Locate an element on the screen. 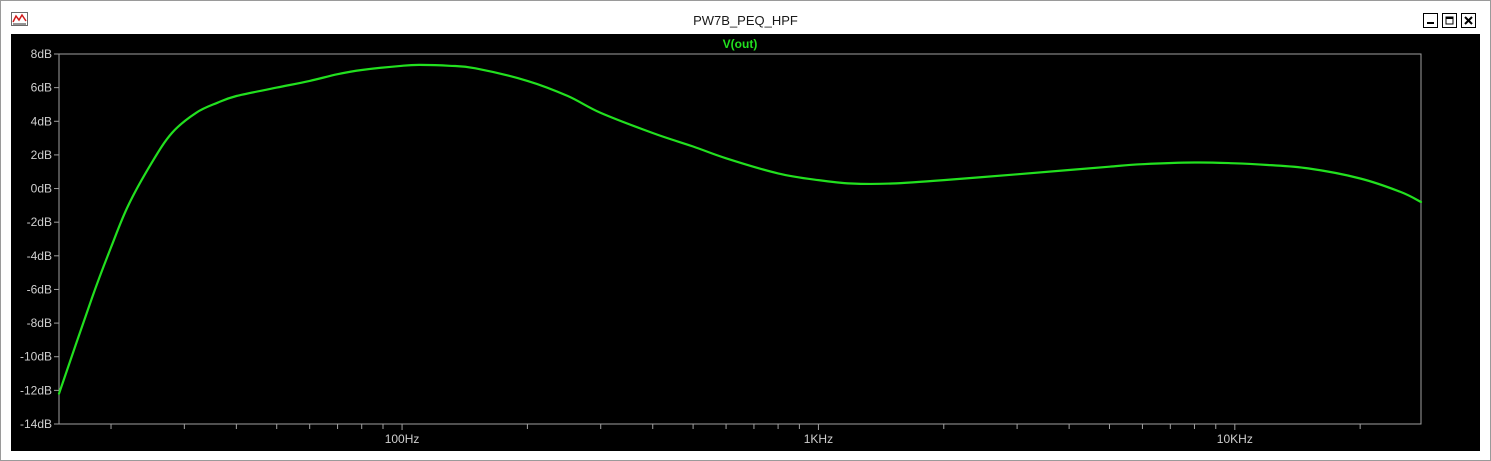  close-button is located at coordinates (1468, 20).